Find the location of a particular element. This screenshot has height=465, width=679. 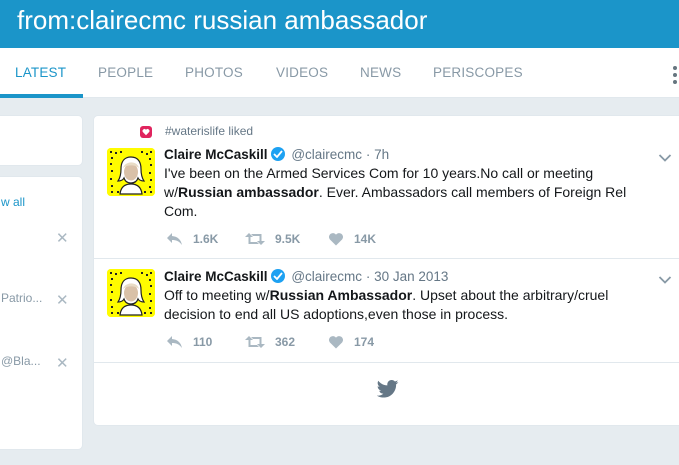

tab-photos: PHOTOS is located at coordinates (214, 73).